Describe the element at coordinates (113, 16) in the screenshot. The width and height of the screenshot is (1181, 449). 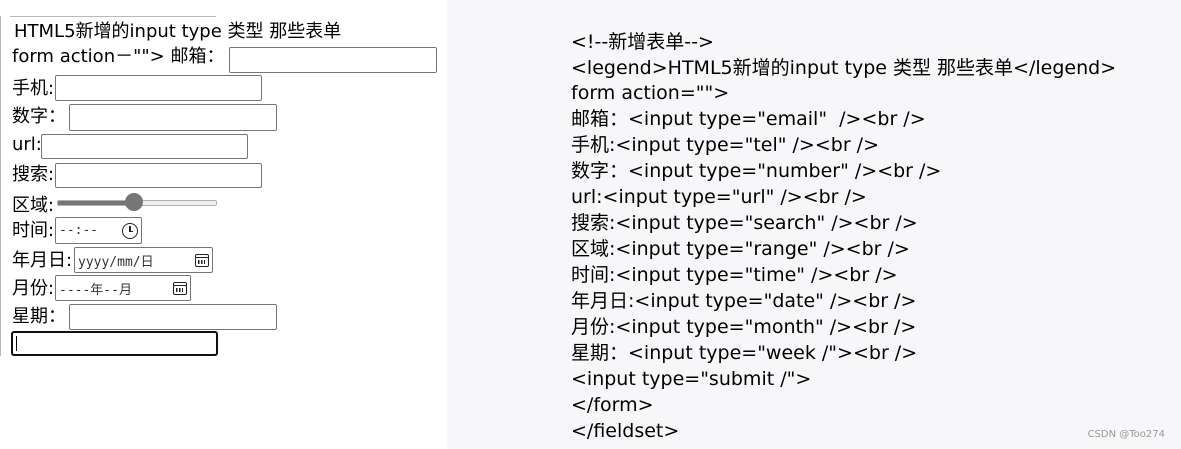
I see `fieldset-border-top` at that location.